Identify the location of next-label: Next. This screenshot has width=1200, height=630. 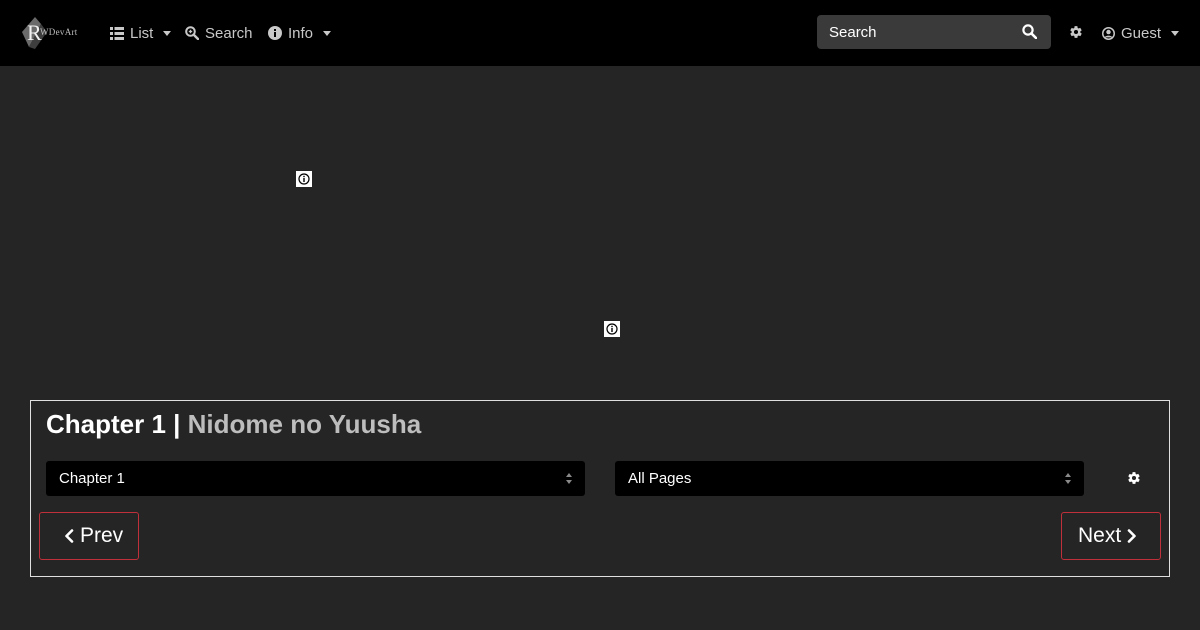
(1100, 535).